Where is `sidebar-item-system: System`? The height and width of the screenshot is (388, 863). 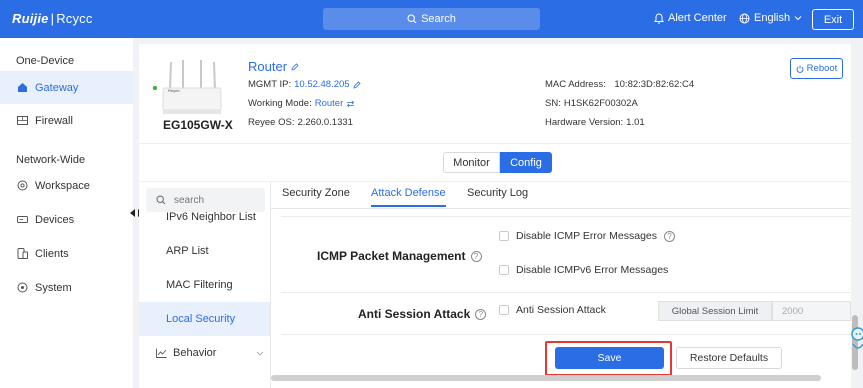 sidebar-item-system: System is located at coordinates (66, 287).